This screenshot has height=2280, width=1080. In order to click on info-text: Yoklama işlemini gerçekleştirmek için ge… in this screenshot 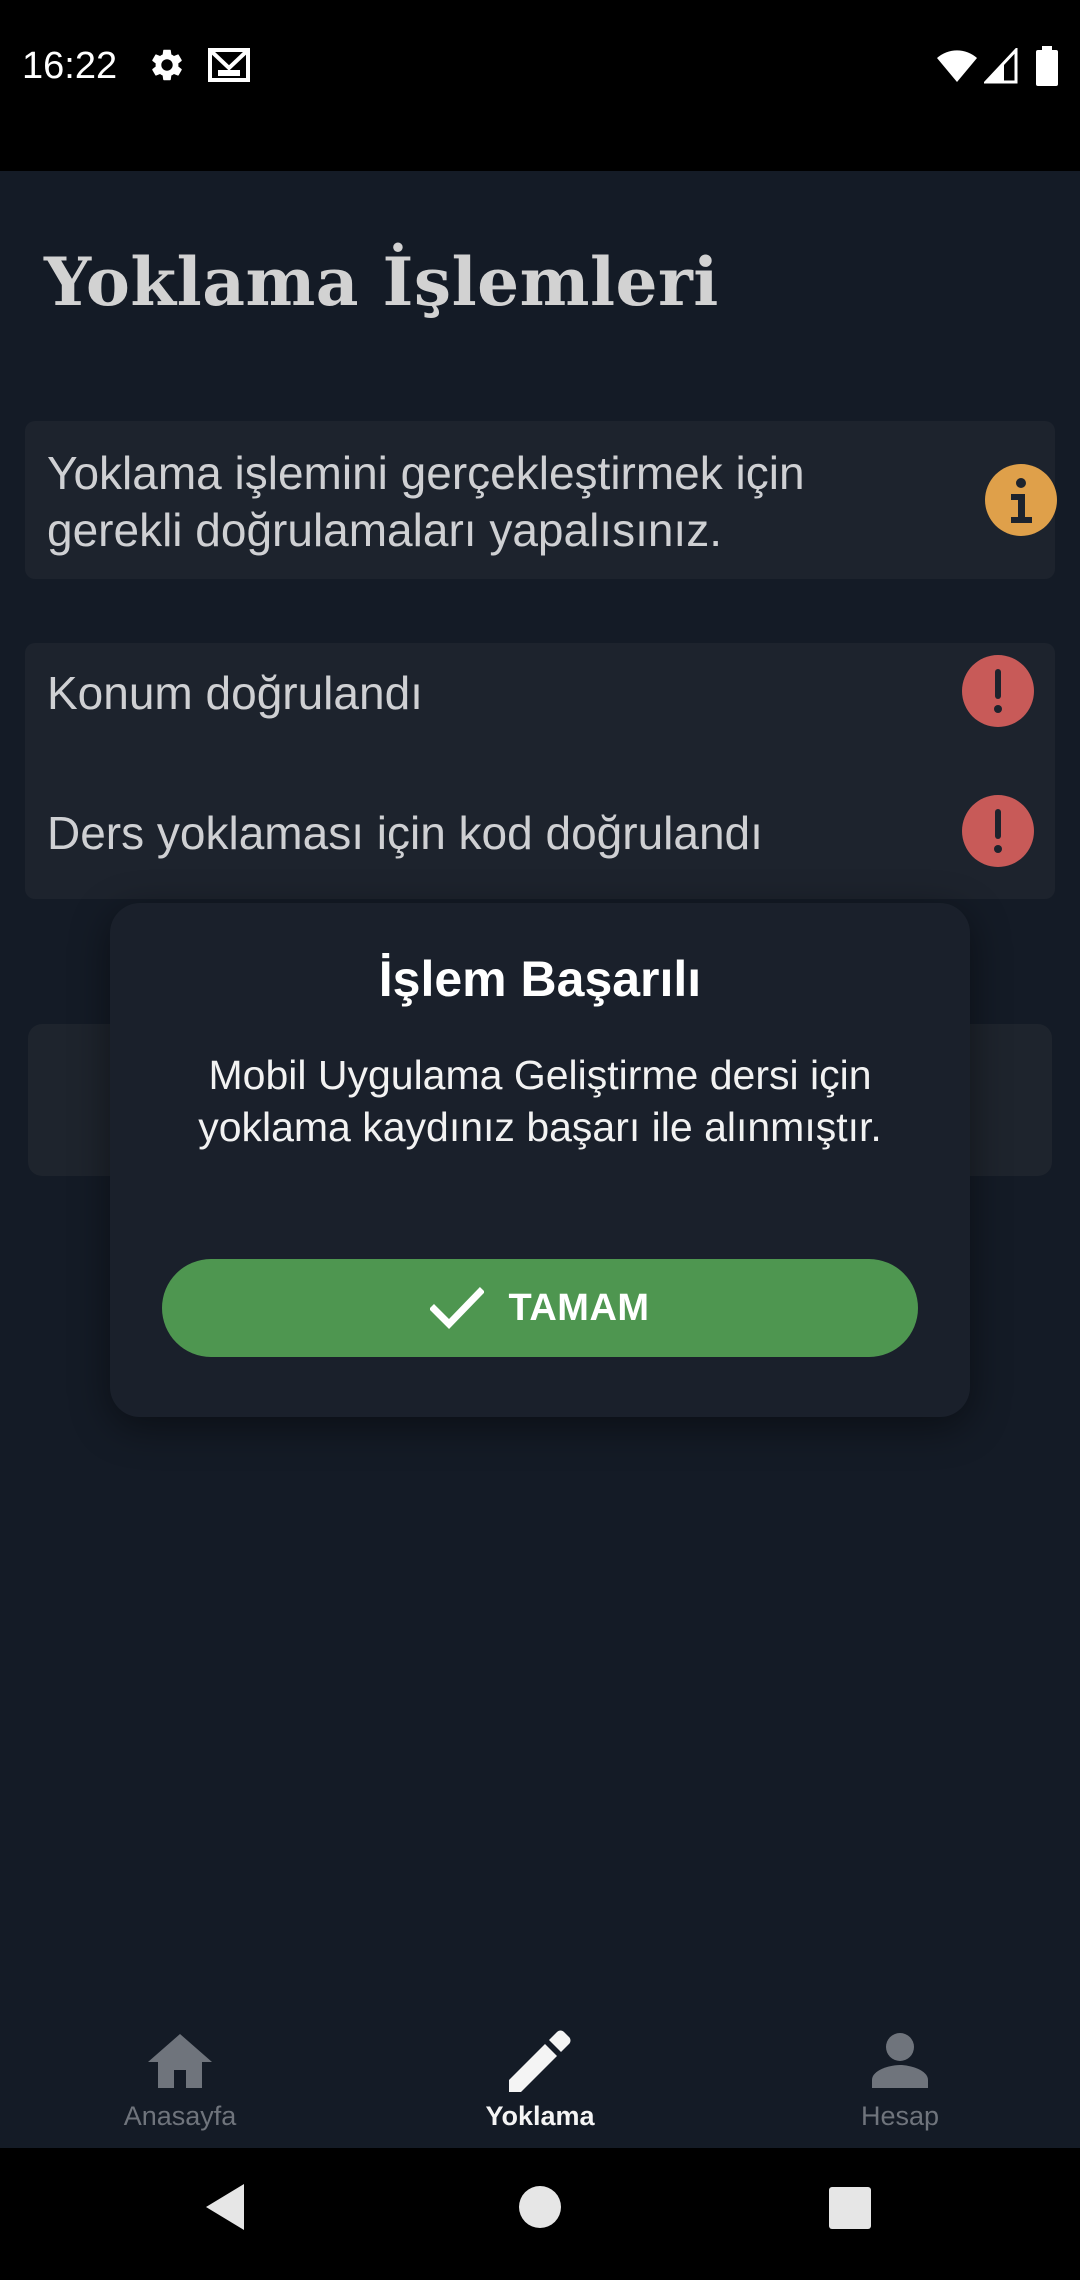, I will do `click(426, 501)`.